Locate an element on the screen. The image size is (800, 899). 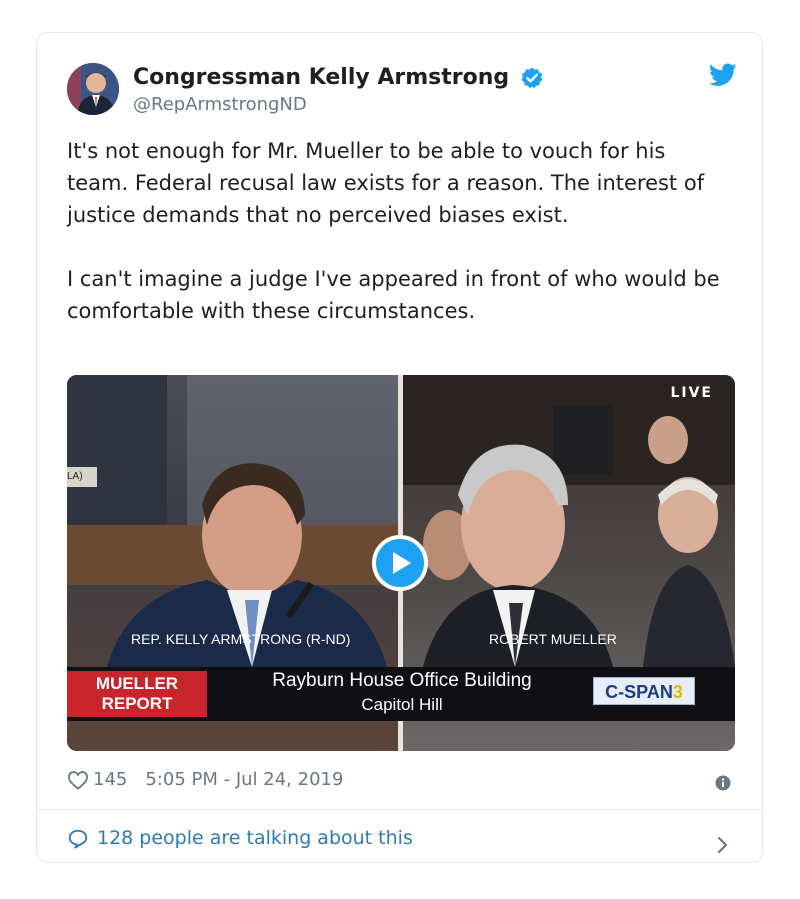
location-line2: Capitol Hill is located at coordinates (402, 704).